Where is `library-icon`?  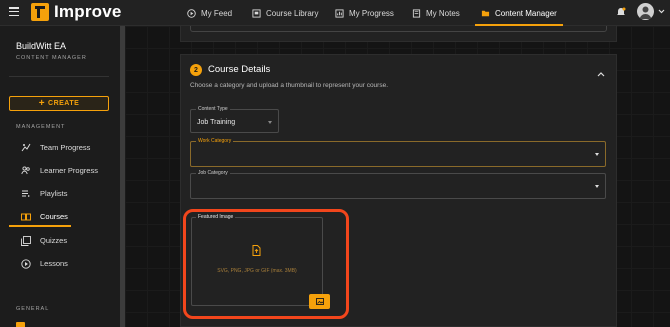 library-icon is located at coordinates (256, 13).